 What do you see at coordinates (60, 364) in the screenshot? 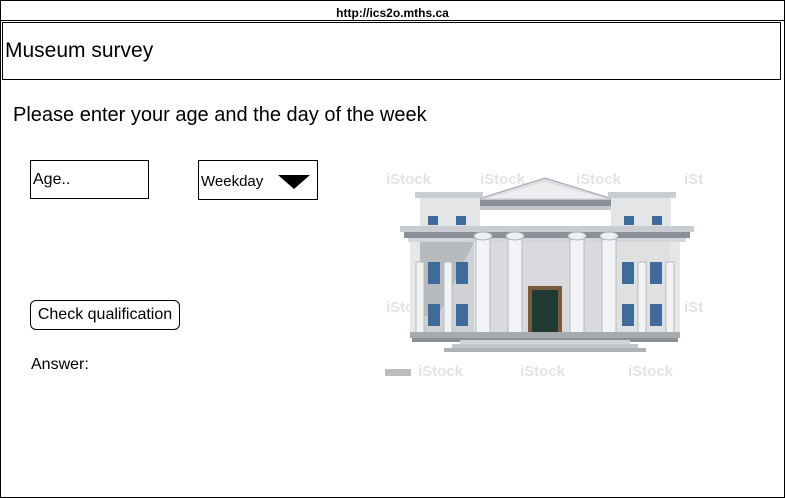
I see `answer-label: Answer:` at bounding box center [60, 364].